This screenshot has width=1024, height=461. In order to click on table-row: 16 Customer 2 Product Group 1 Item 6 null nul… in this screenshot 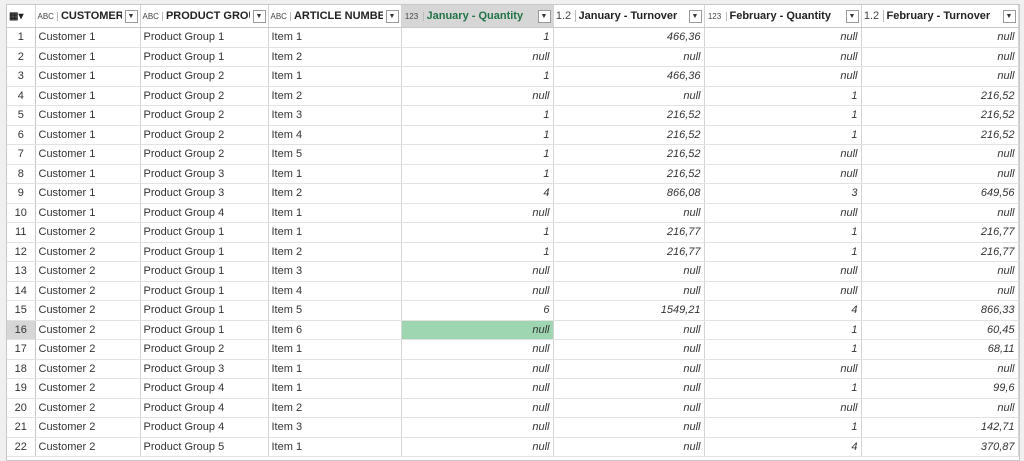, I will do `click(513, 330)`.